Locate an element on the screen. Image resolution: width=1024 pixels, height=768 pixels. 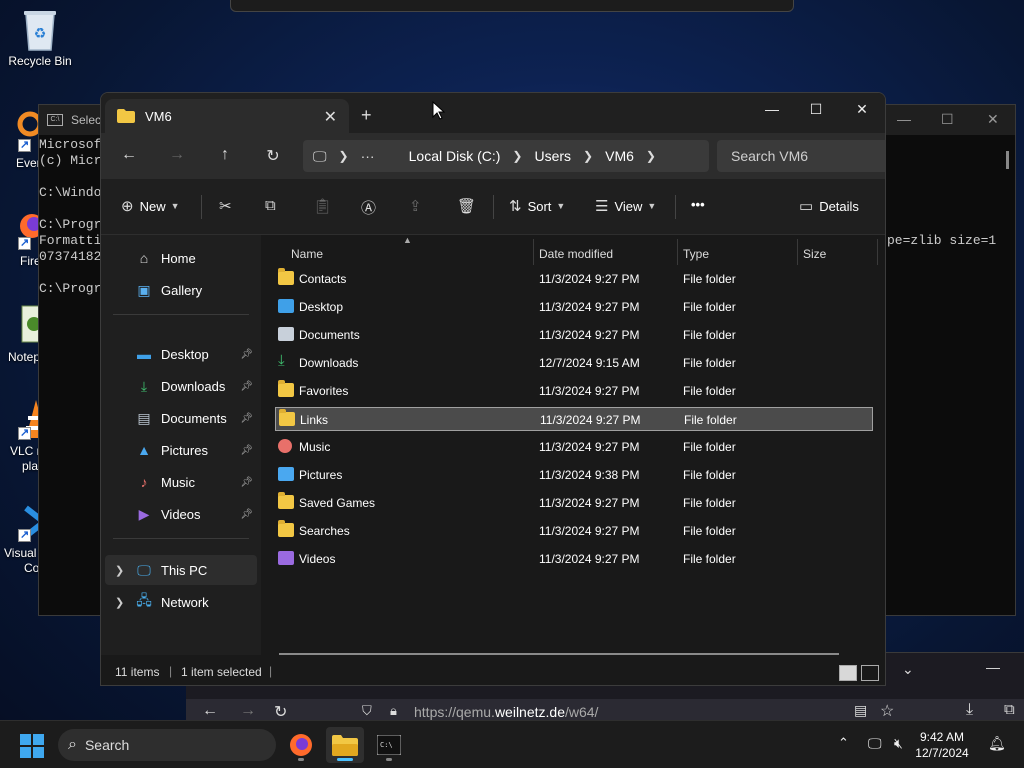
details-button: ▭ Details is located at coordinates (829, 206).